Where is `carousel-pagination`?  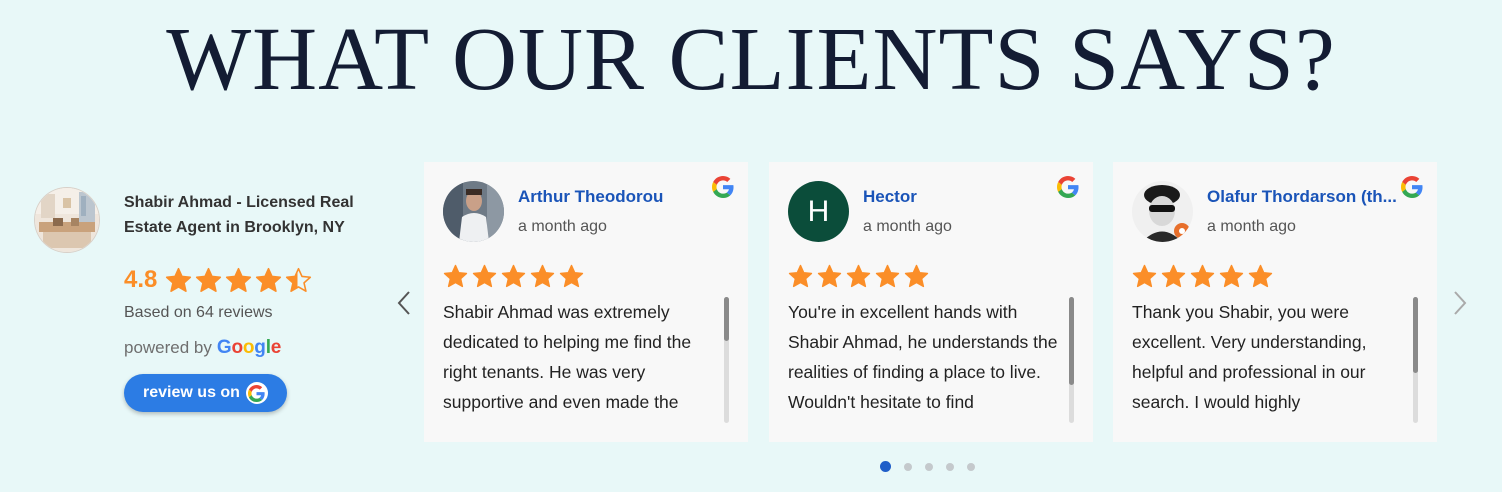 carousel-pagination is located at coordinates (927, 466).